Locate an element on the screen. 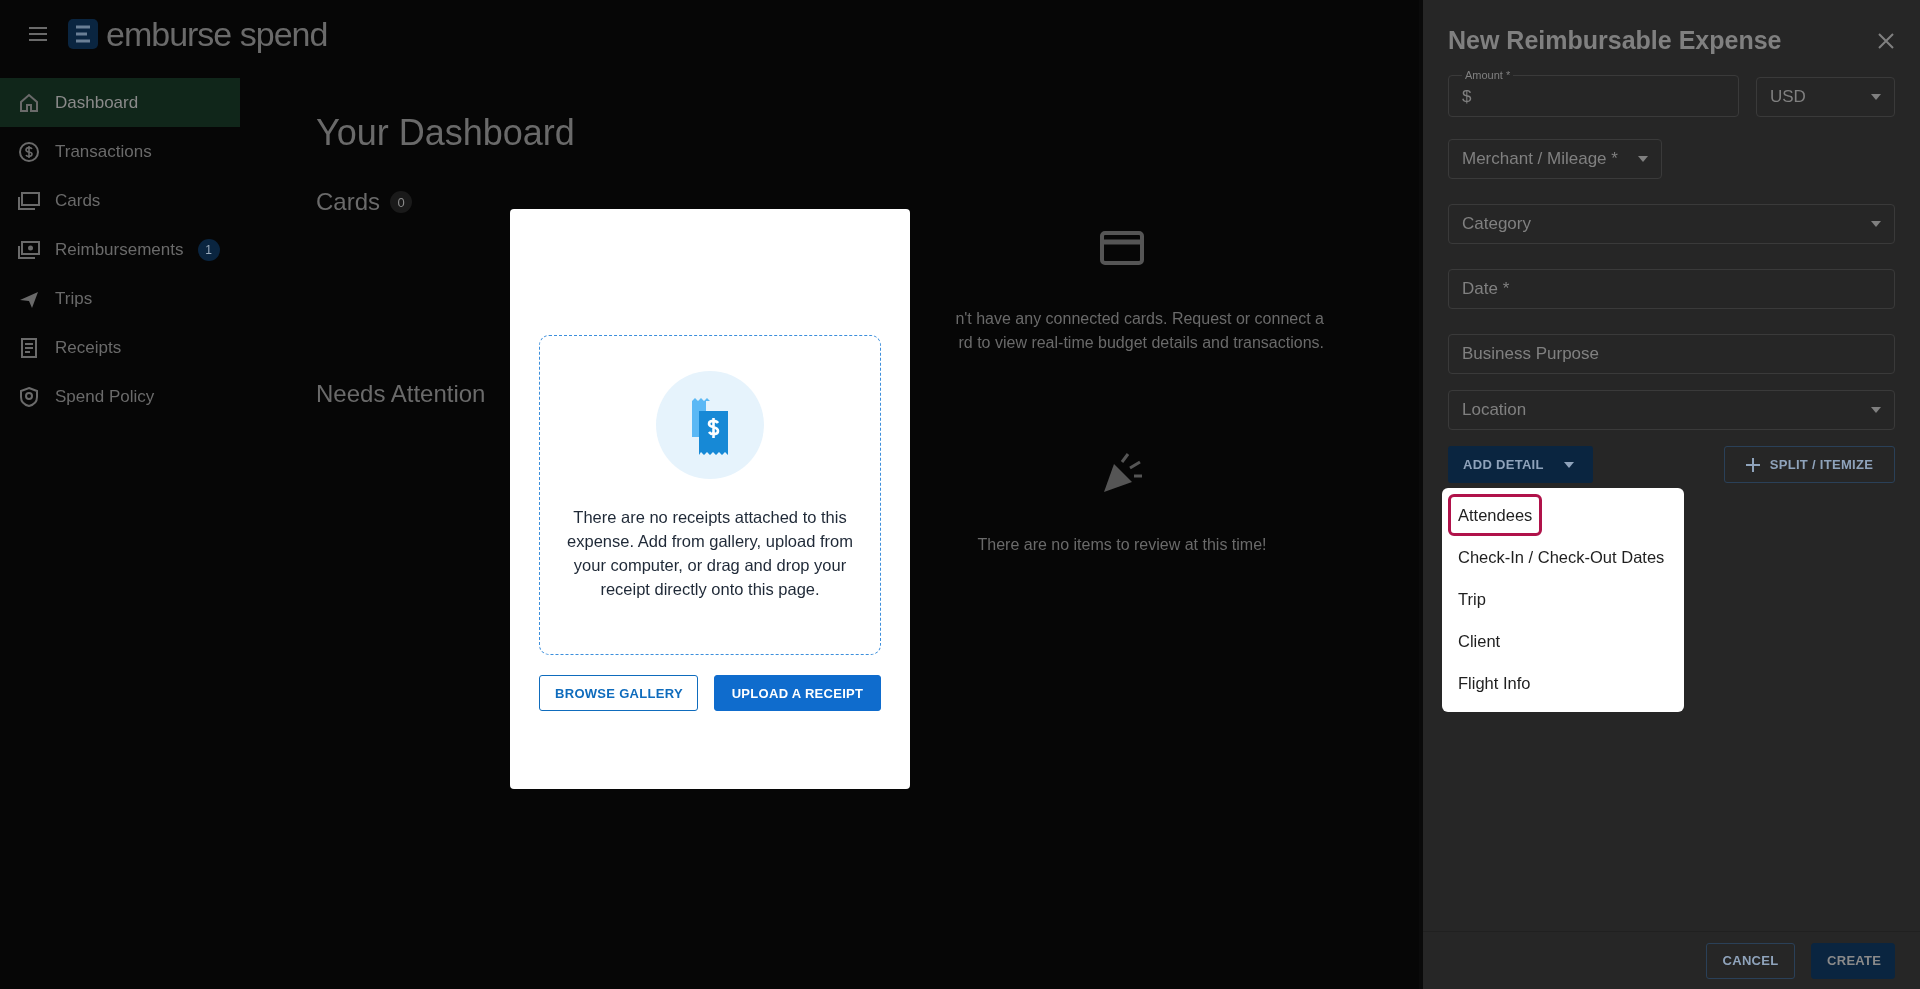  input-field: Date * is located at coordinates (1671, 289).